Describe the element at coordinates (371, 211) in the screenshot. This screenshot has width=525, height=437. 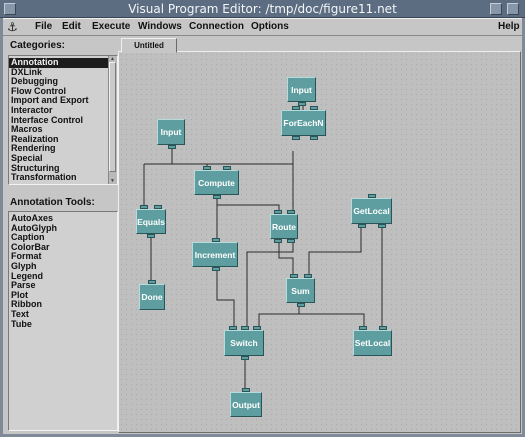
I see `node-getlocal: GetLocal` at that location.